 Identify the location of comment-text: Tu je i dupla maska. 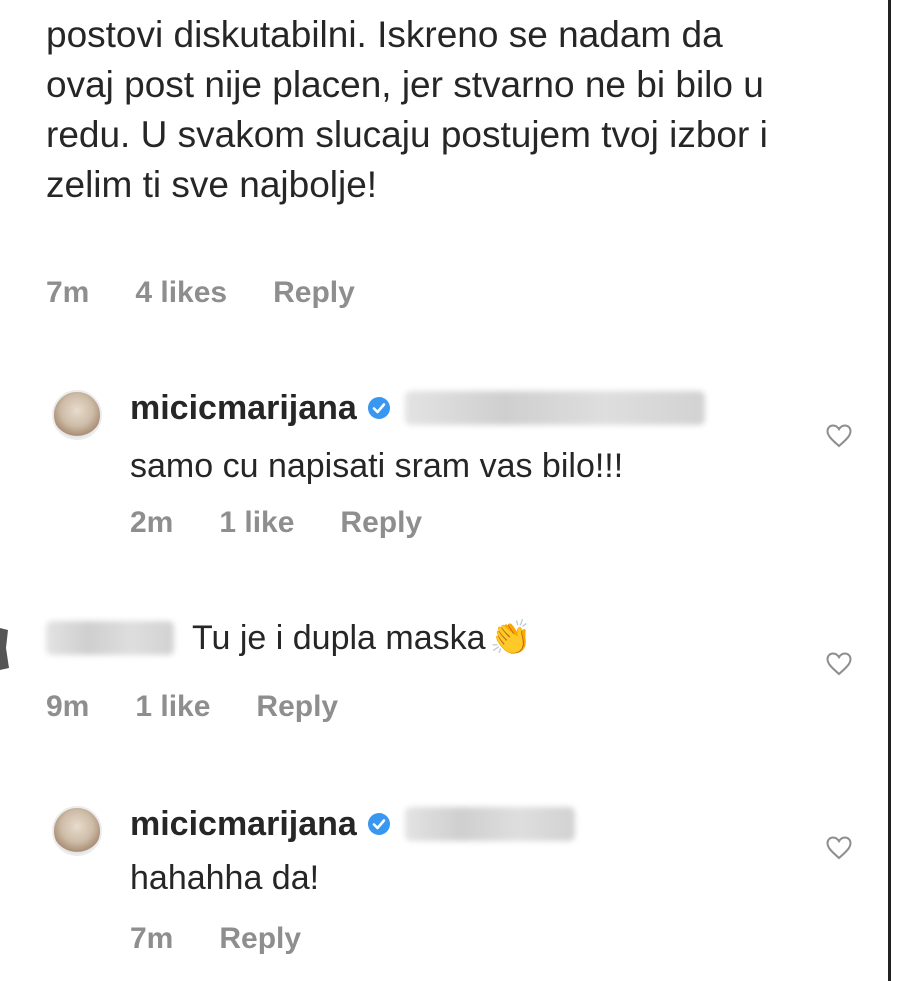
(339, 638).